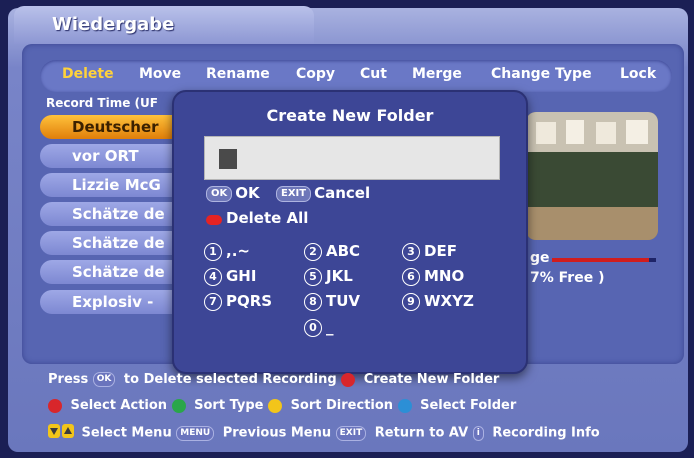  I want to click on cancel-row: EXIT Cancel, so click(323, 193).